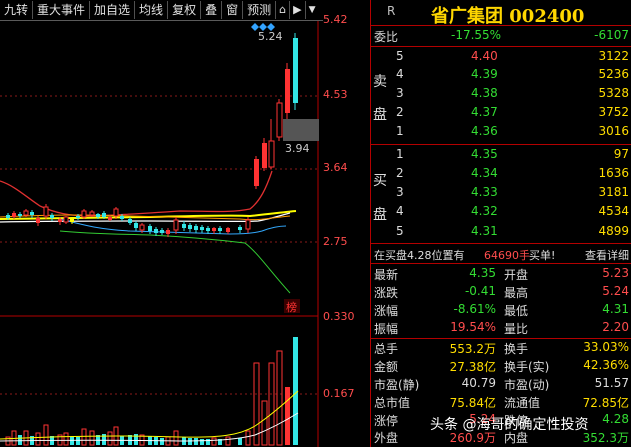  I want to click on volume-axis-mid: 0.167, so click(339, 393).